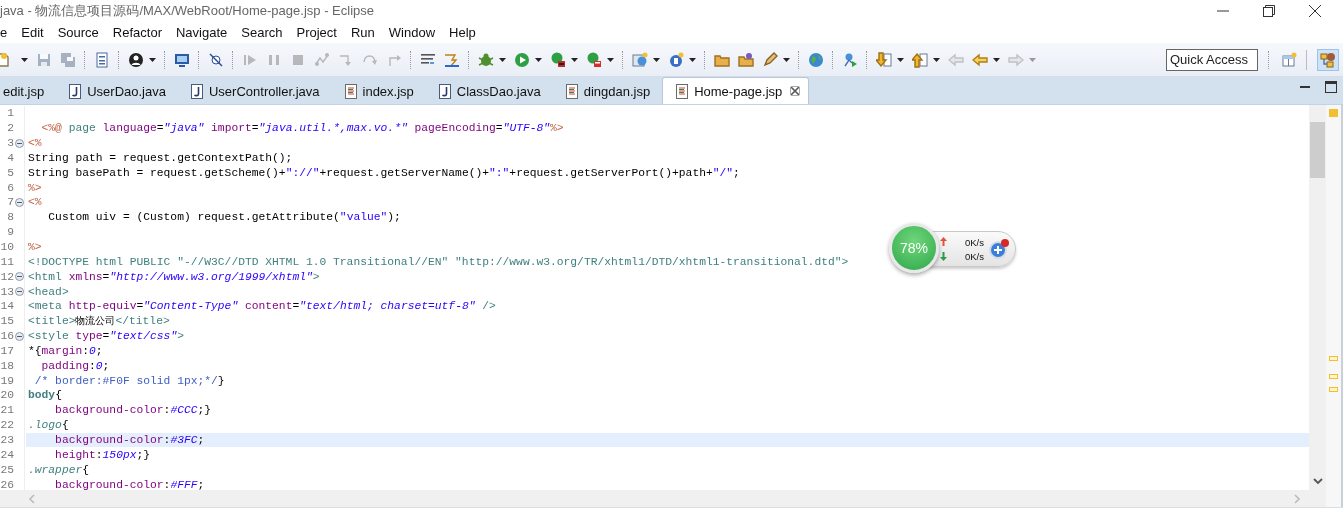  Describe the element at coordinates (129, 380) in the screenshot. I see `code-line: /* border:#F0F solid 1px;*/}` at that location.